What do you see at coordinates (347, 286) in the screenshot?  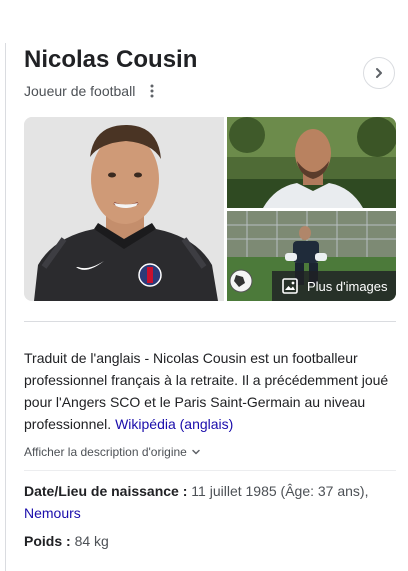 I see `more-images-label: Plus d'images` at bounding box center [347, 286].